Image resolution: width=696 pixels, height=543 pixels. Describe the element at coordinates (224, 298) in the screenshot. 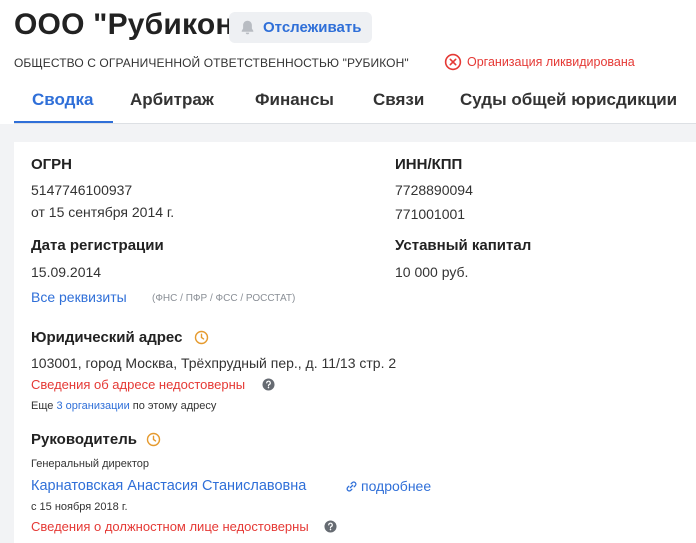

I see `all-details-note: (ФНС / ПФР / ФСС / РОССТАТ)` at that location.